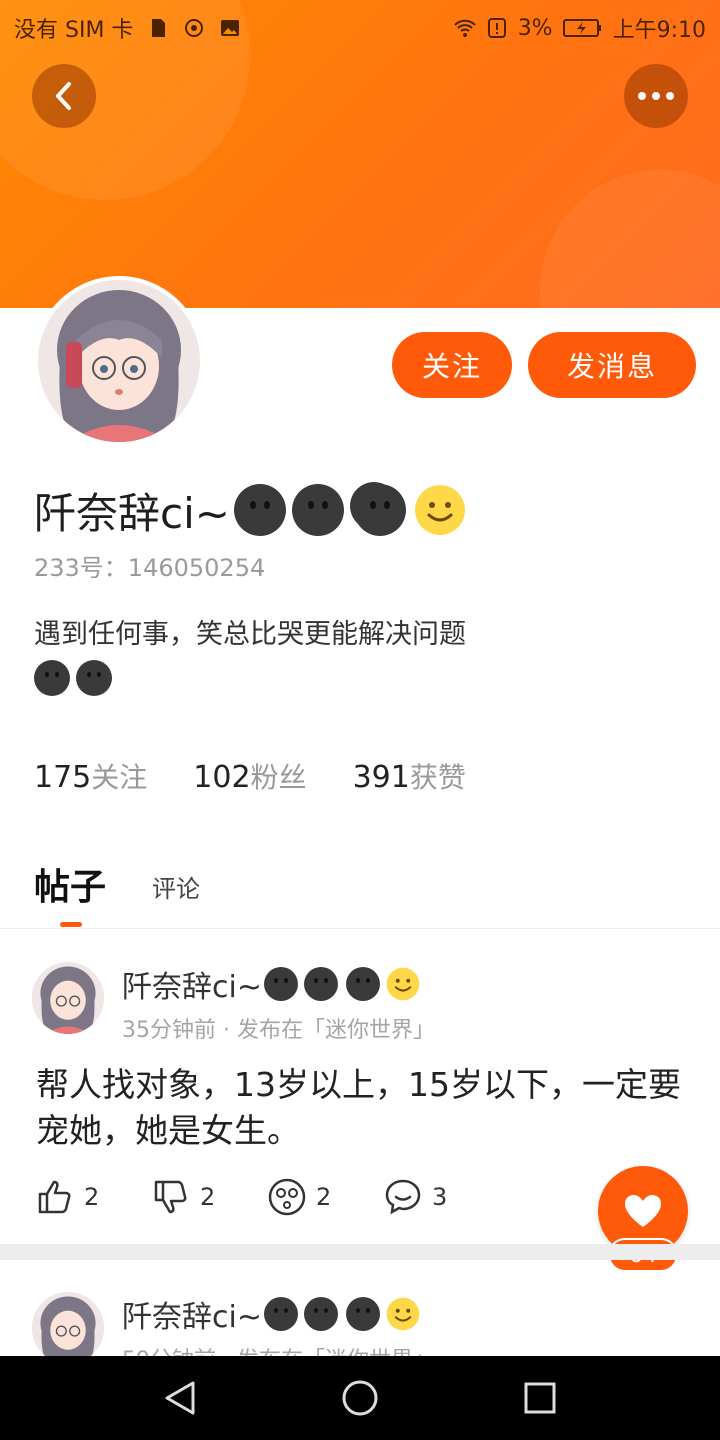 This screenshot has width=720, height=1440. I want to click on profile-stats: 175关注 102粉丝 391获赞, so click(250, 776).